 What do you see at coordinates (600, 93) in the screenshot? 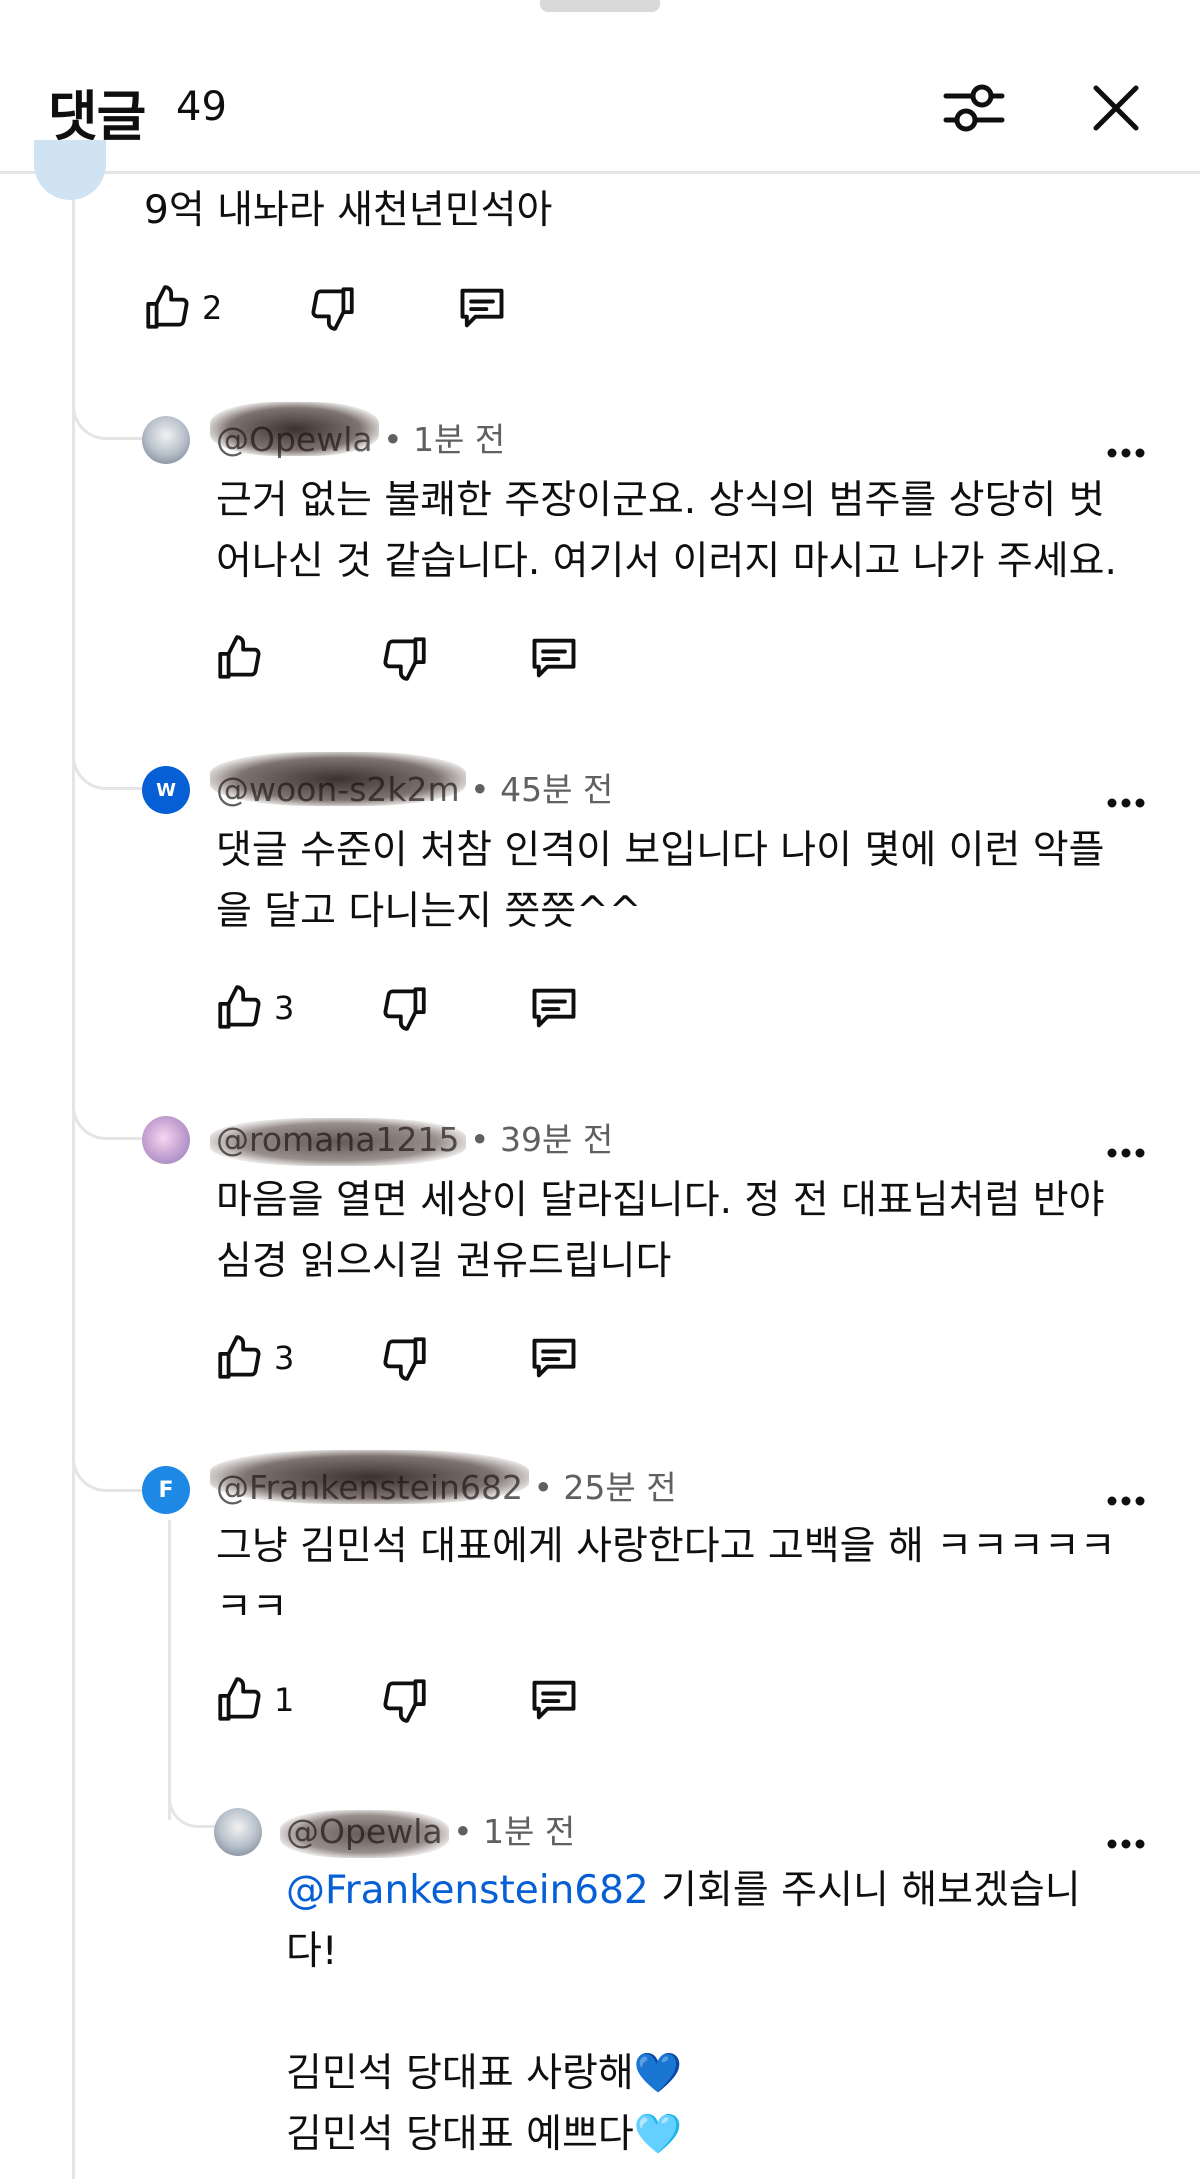
I see `comments-header: 댓글 49` at bounding box center [600, 93].